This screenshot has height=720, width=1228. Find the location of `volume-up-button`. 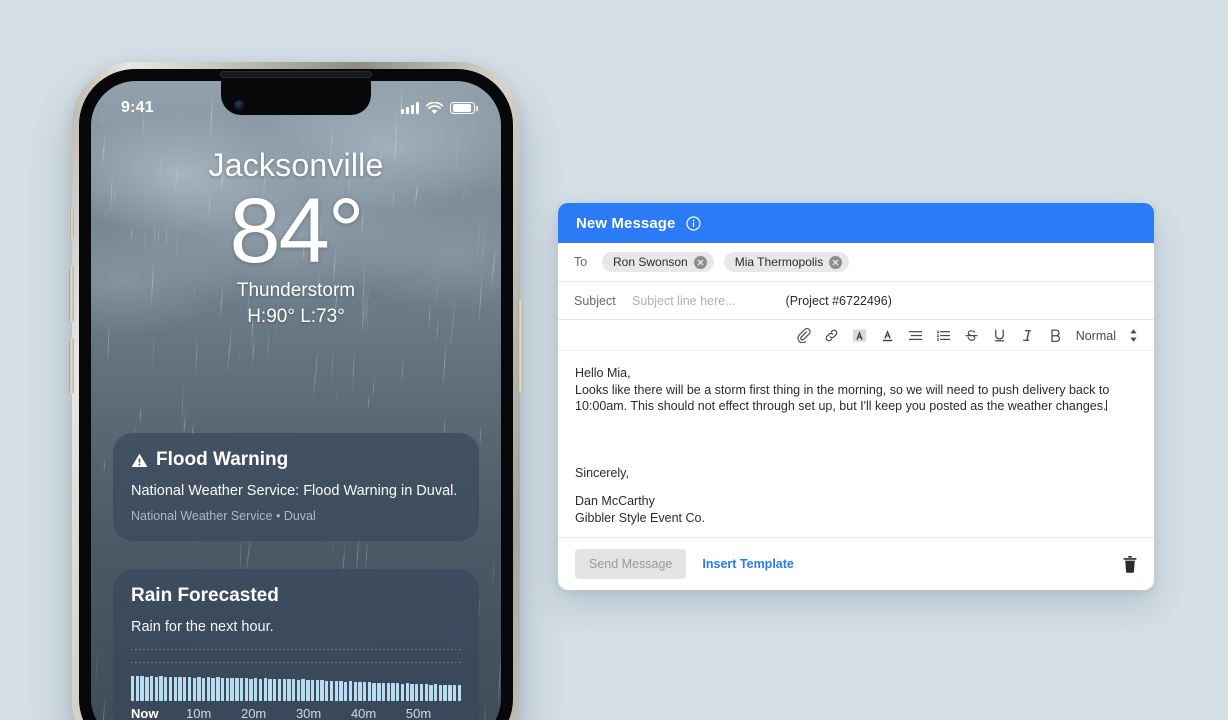

volume-up-button is located at coordinates (71, 294).